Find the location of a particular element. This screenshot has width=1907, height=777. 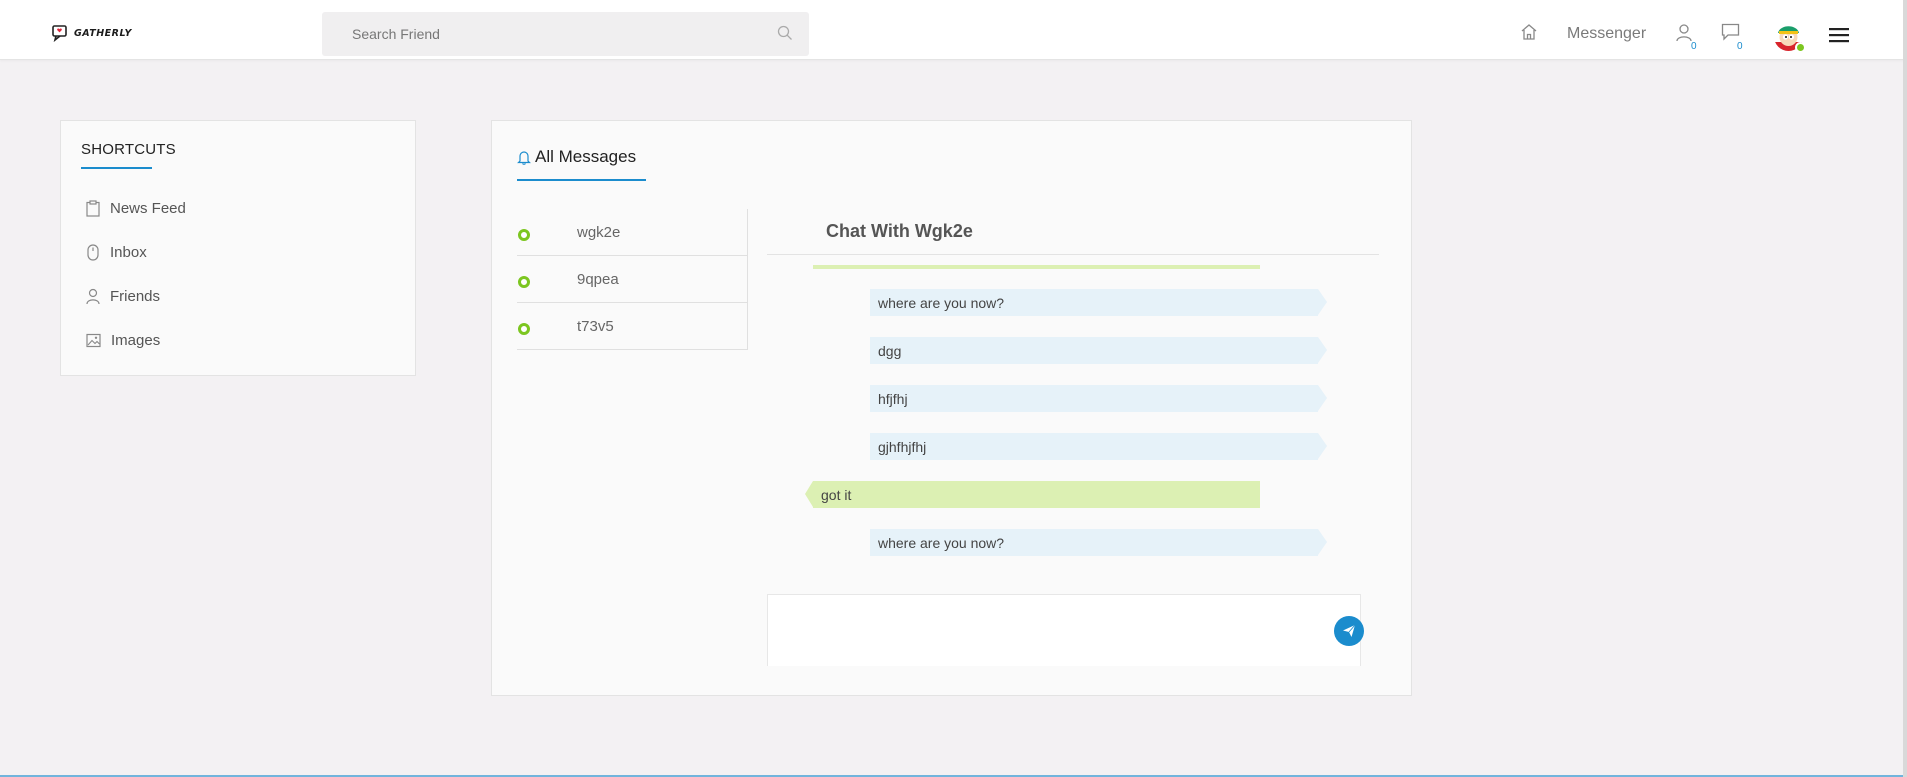

conversation-name: 9qpea is located at coordinates (598, 279).